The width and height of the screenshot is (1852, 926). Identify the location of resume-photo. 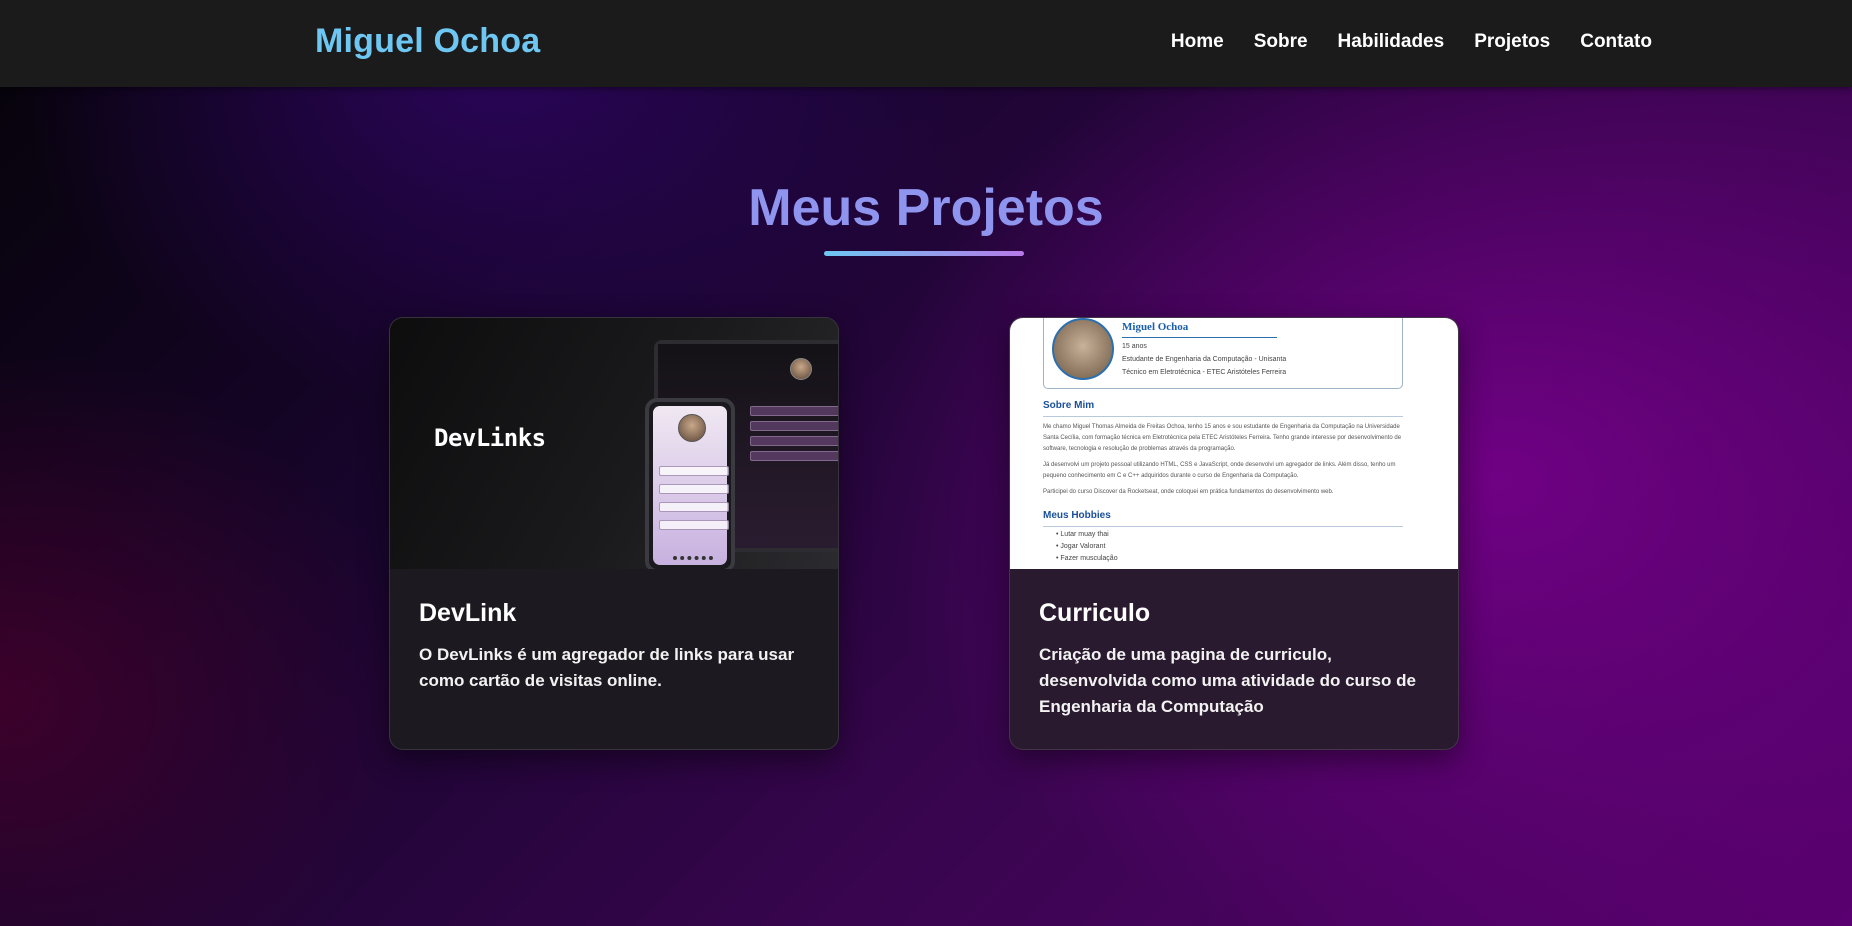
(1083, 349).